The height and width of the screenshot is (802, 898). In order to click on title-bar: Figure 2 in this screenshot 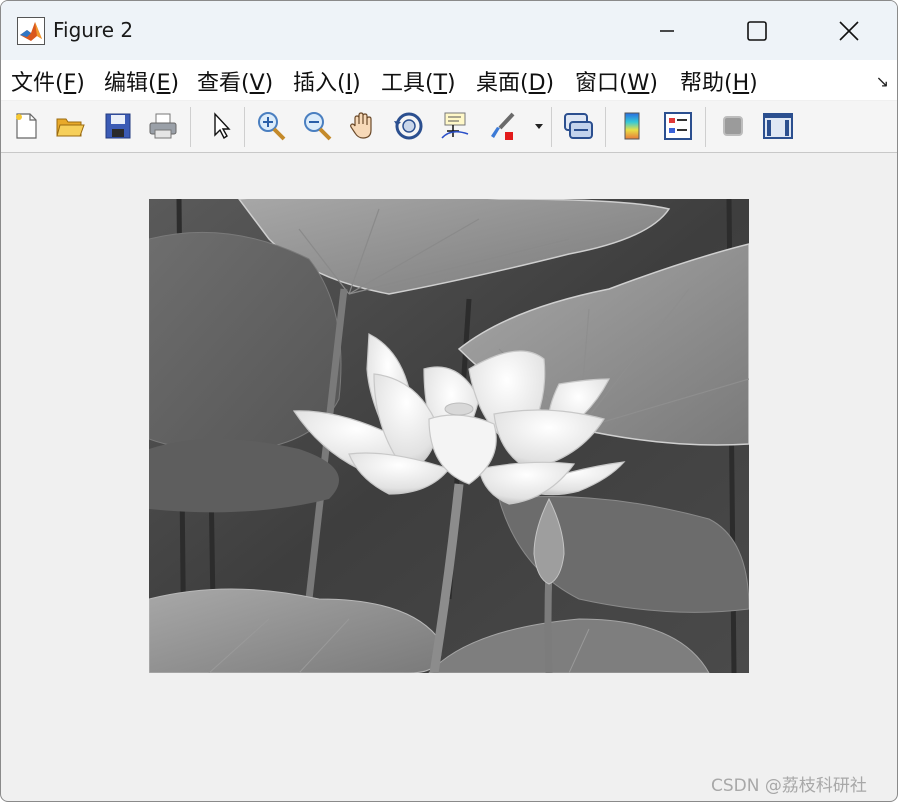, I will do `click(449, 30)`.